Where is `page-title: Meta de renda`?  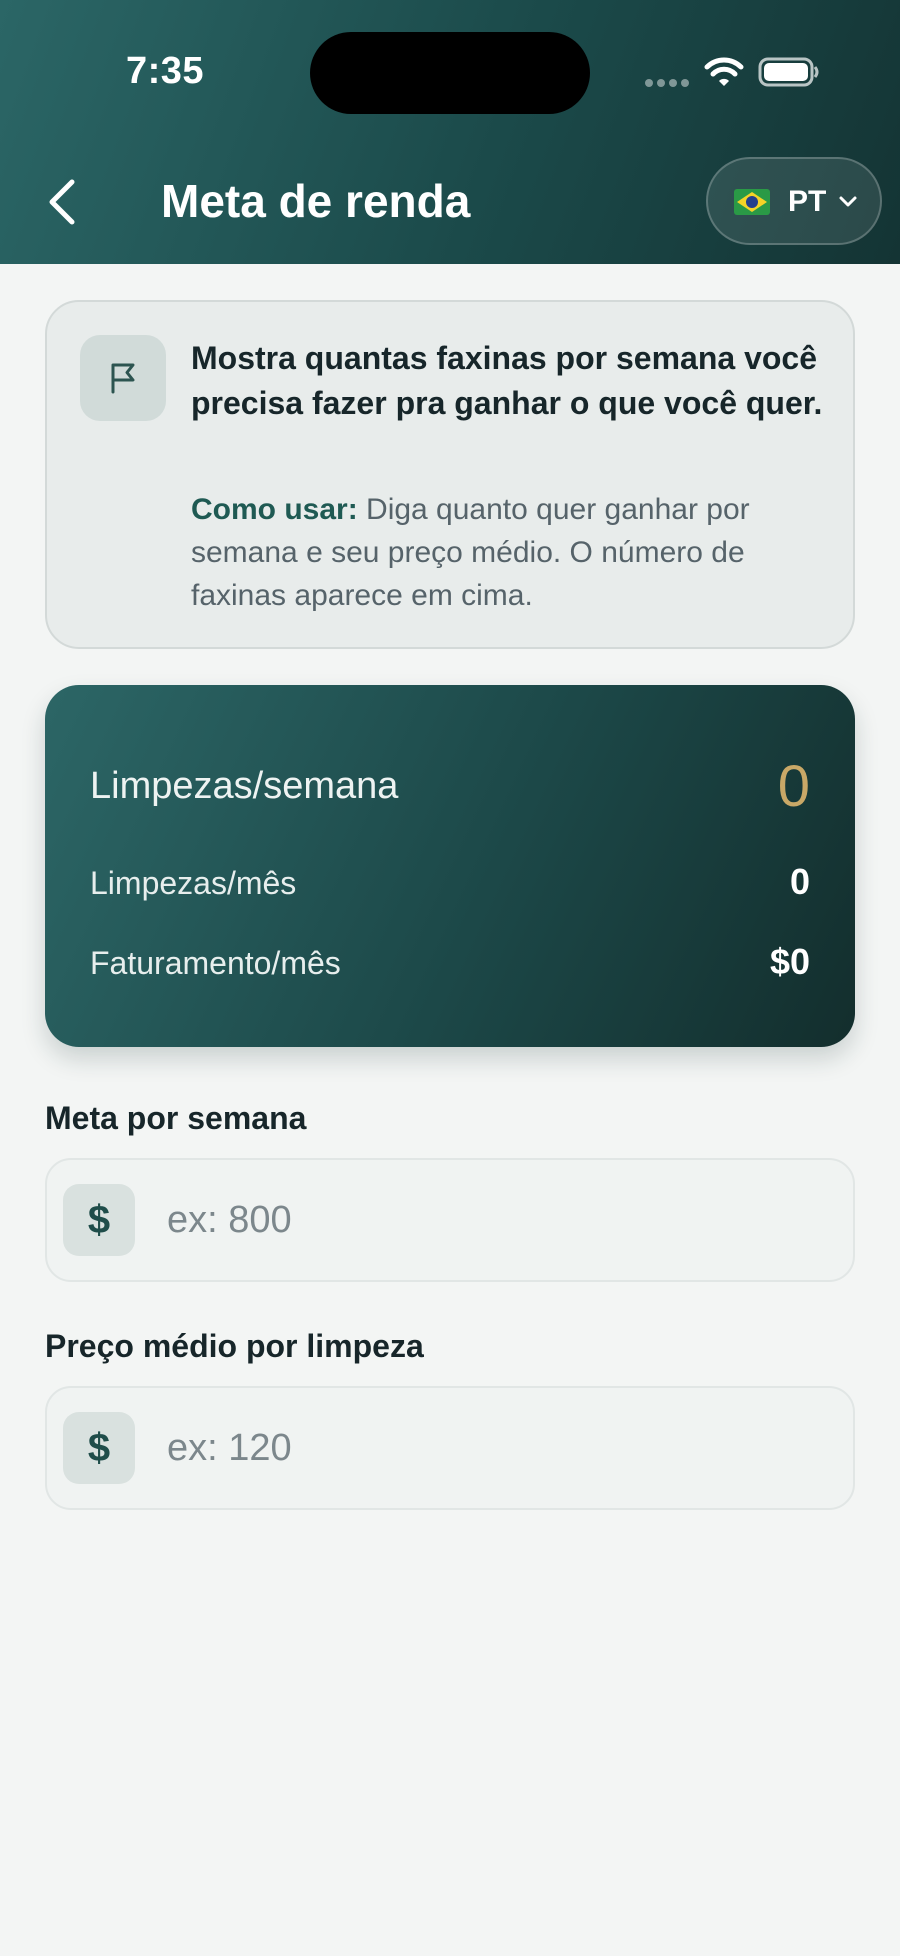 page-title: Meta de renda is located at coordinates (316, 201).